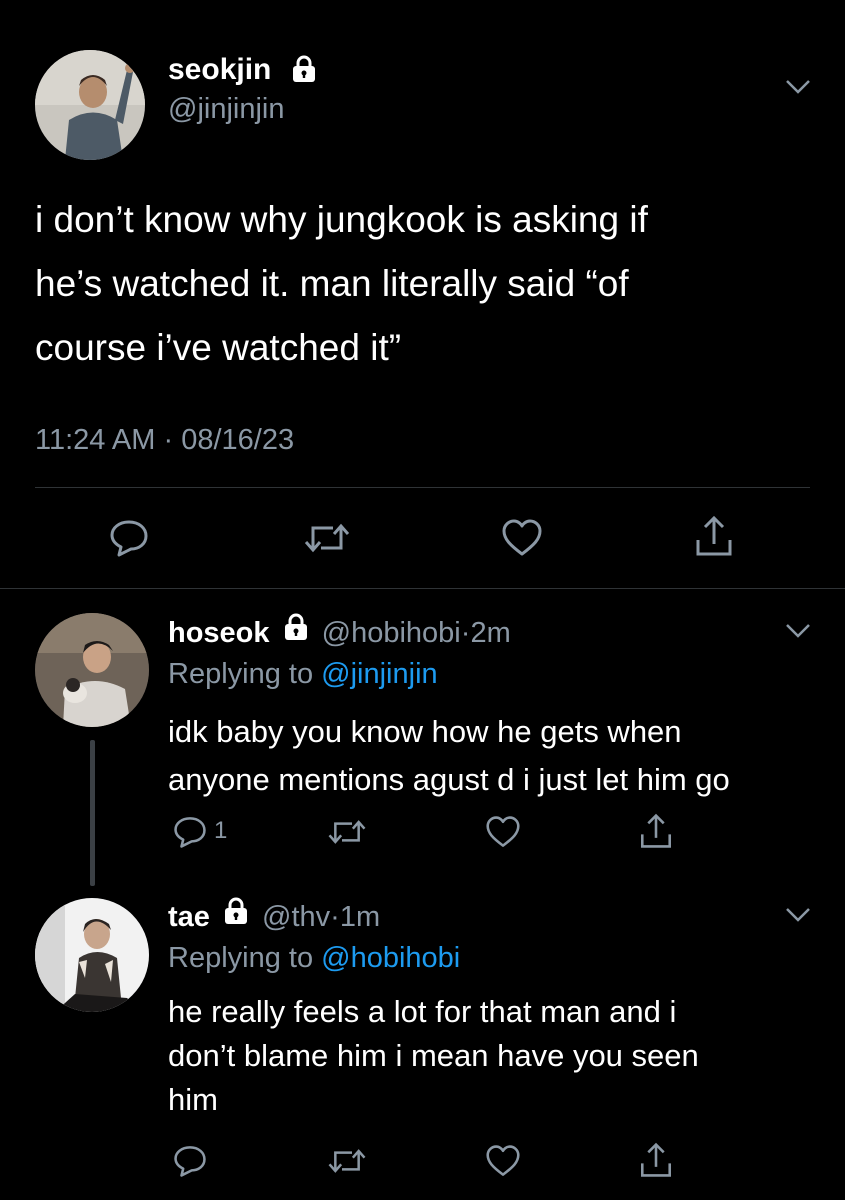 This screenshot has height=1200, width=845. I want to click on tweet-text-line: i don’t know why jungkook is asking if, so click(341, 219).